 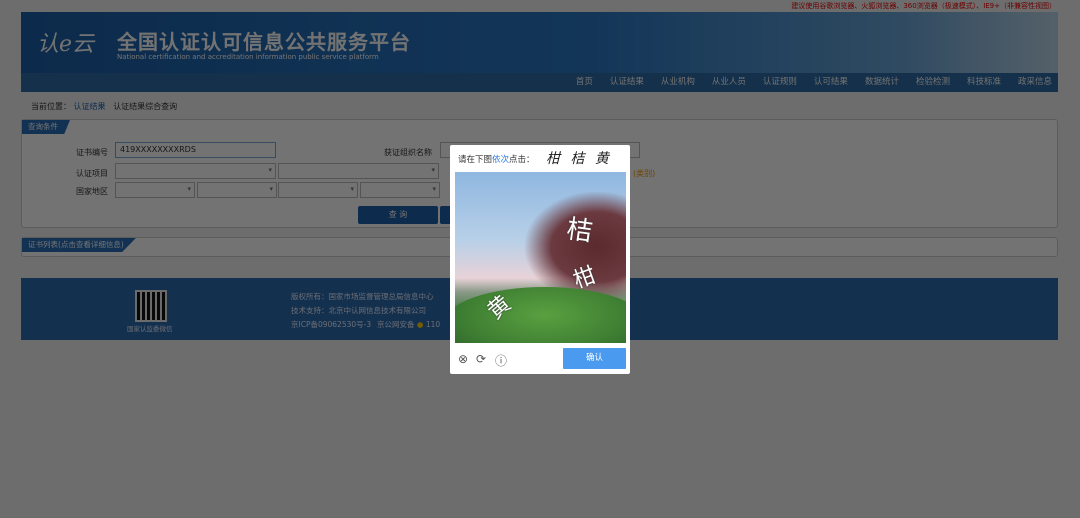 I want to click on project-hint: (类别), so click(x=644, y=173).